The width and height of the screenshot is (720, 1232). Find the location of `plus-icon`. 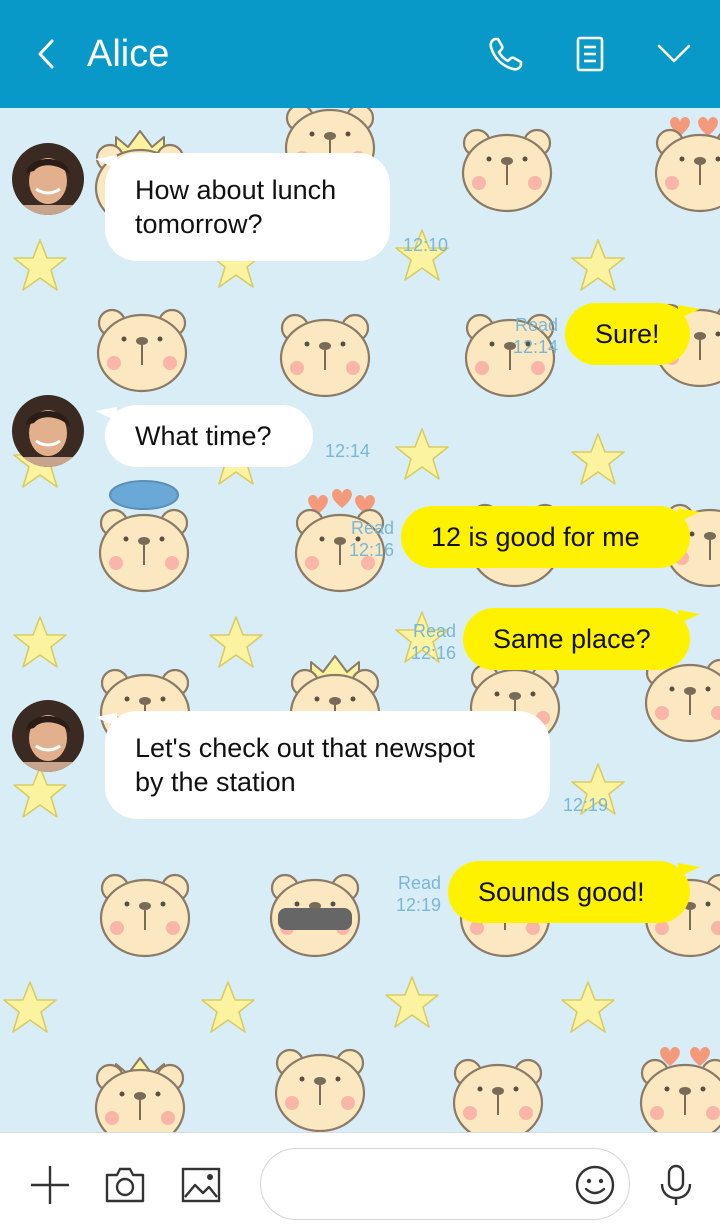

plus-icon is located at coordinates (50, 1185).